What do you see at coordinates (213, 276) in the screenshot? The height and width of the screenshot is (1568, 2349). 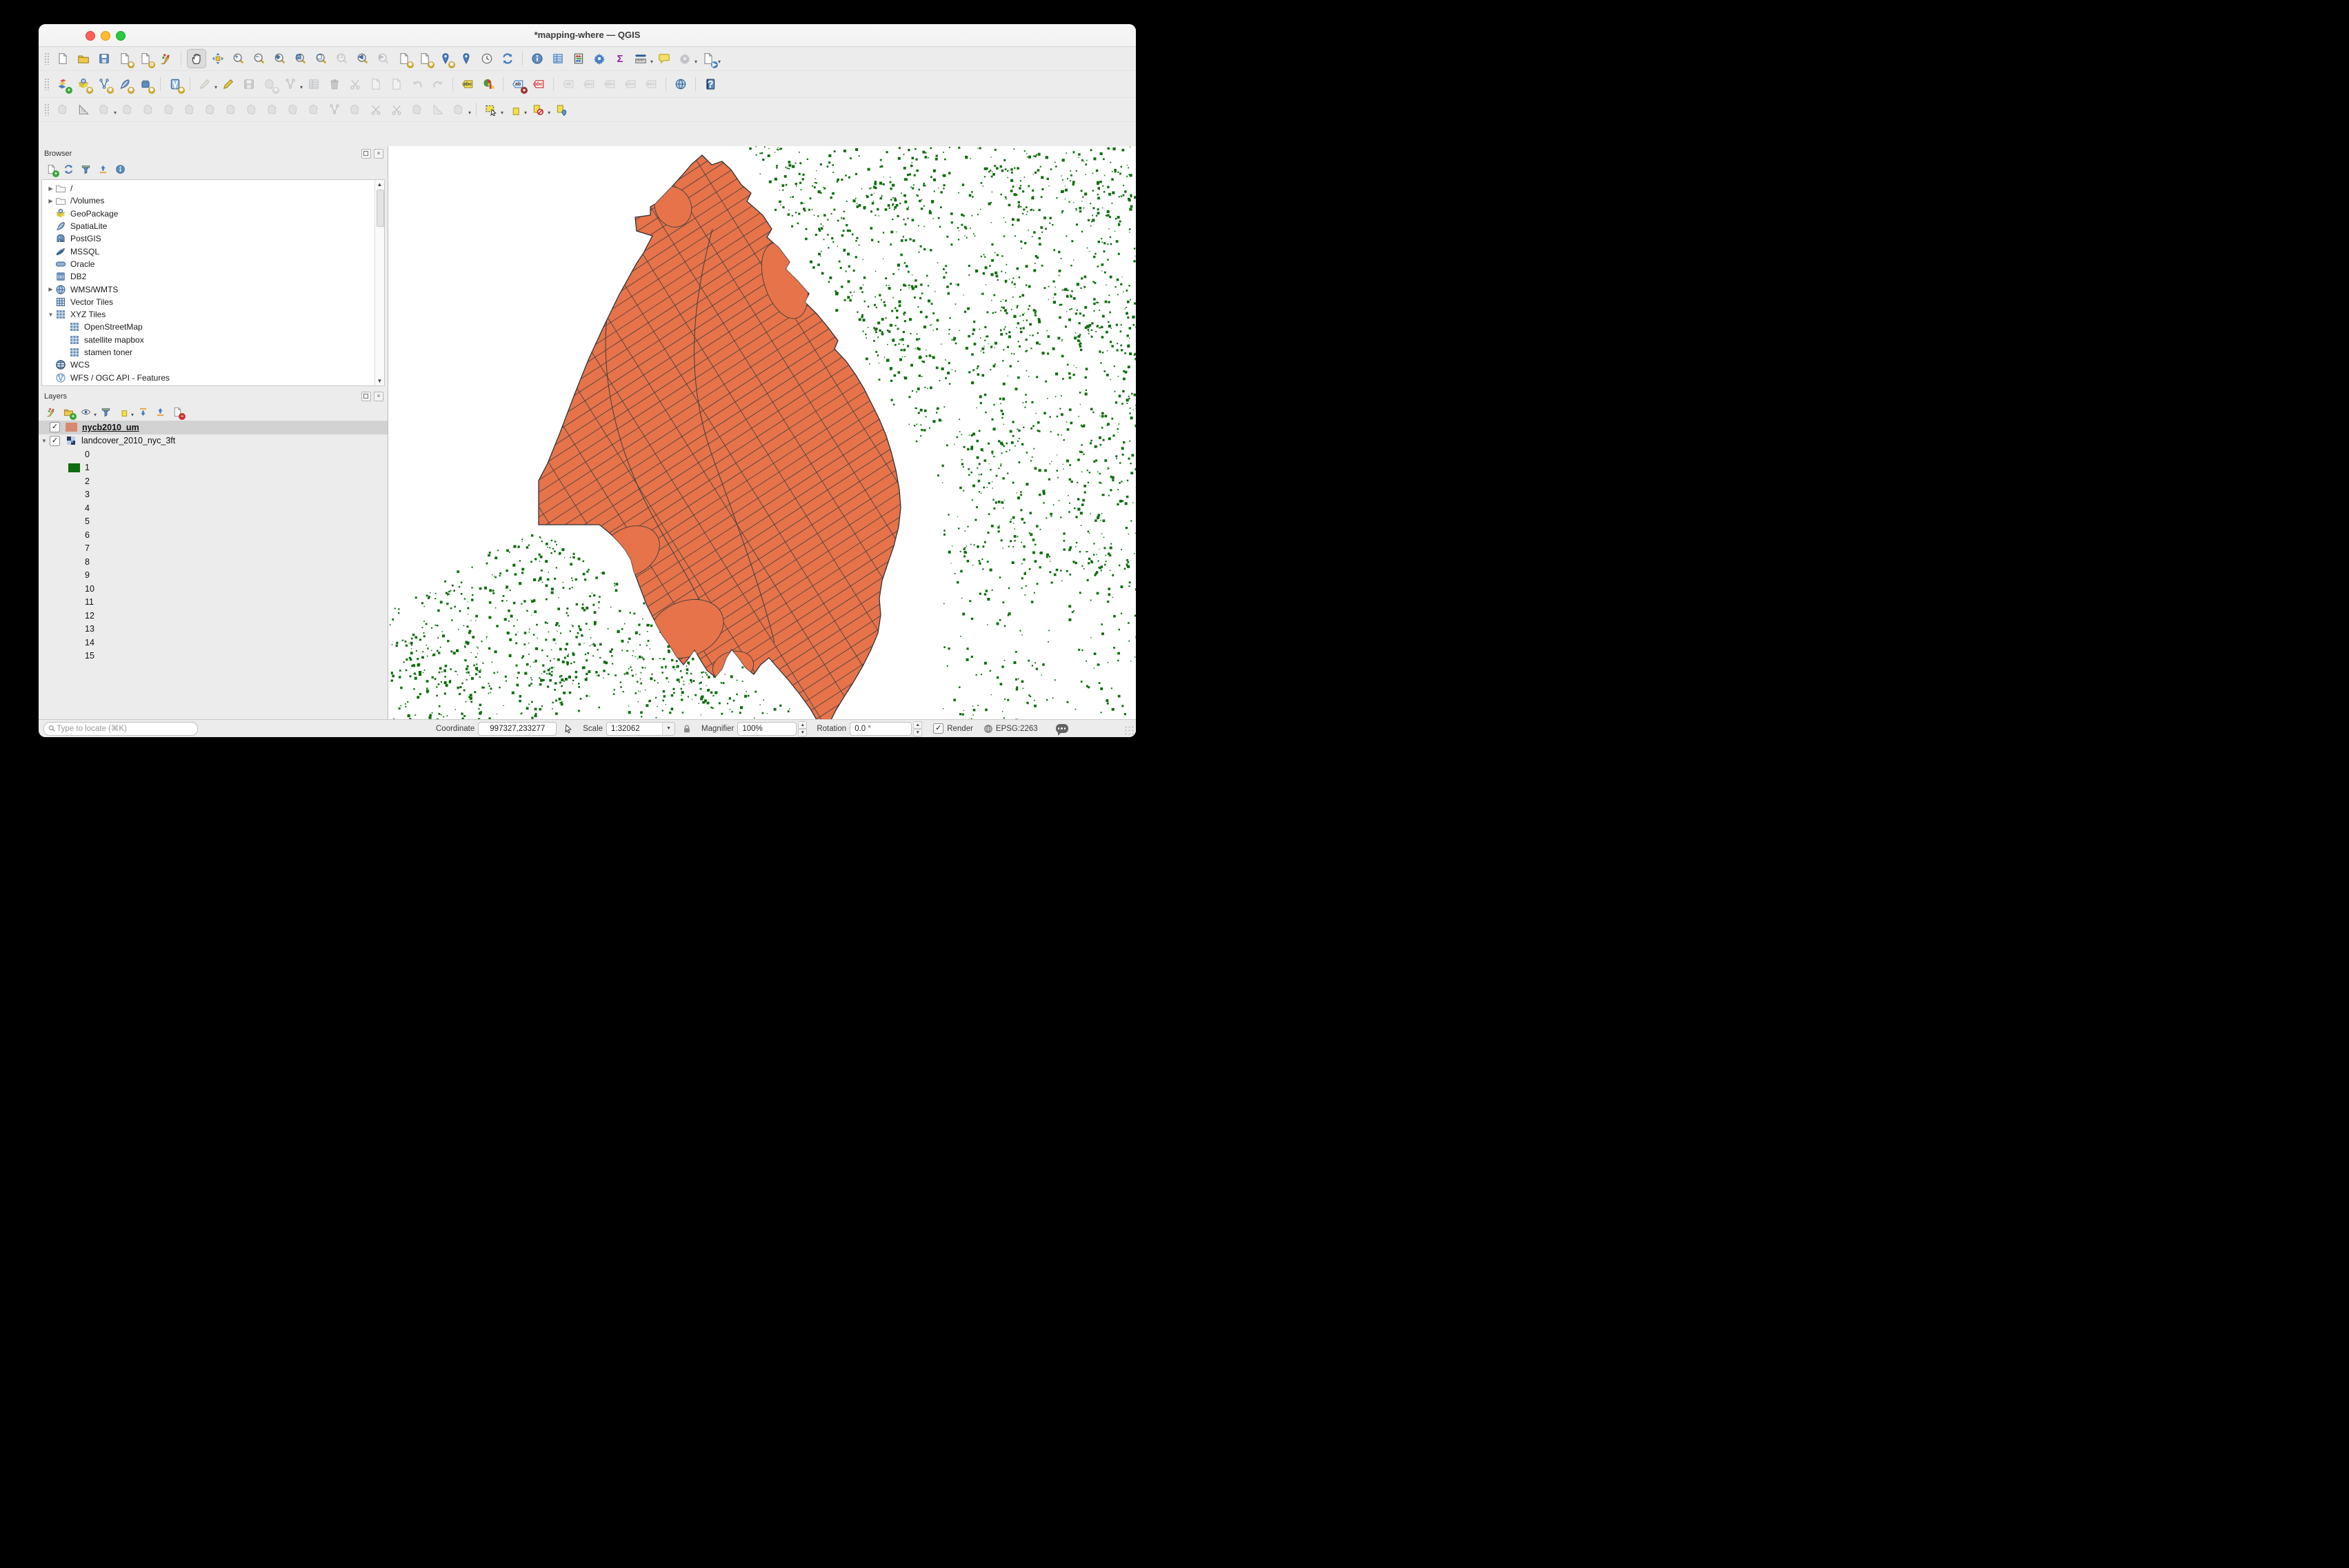 I see `browser-item-db2: DB2 DB2` at bounding box center [213, 276].